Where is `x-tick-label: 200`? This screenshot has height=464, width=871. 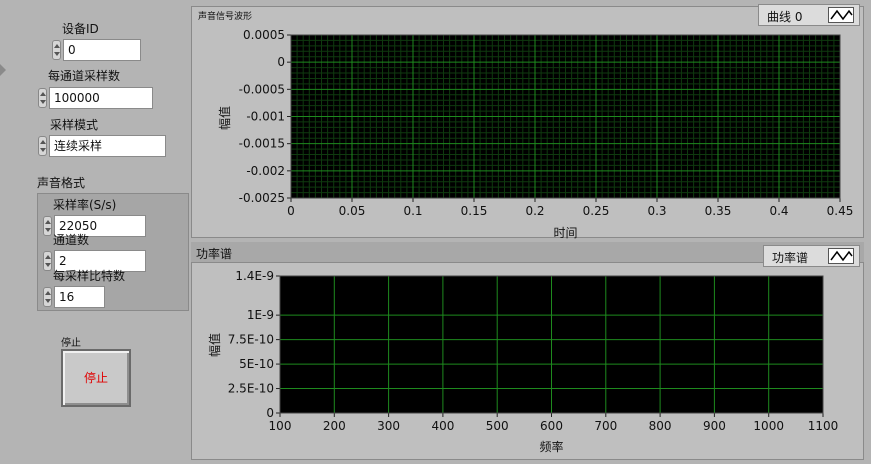
x-tick-label: 200 is located at coordinates (334, 426).